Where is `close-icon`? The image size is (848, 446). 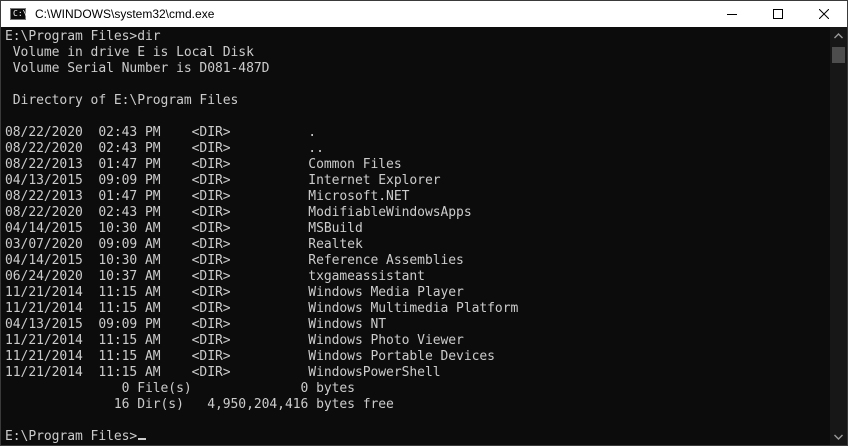 close-icon is located at coordinates (824, 14).